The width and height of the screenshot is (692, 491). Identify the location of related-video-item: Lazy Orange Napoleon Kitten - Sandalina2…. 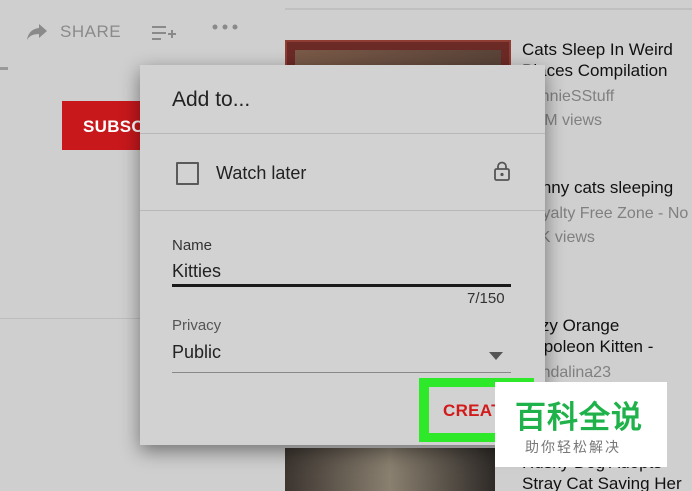
(607, 350).